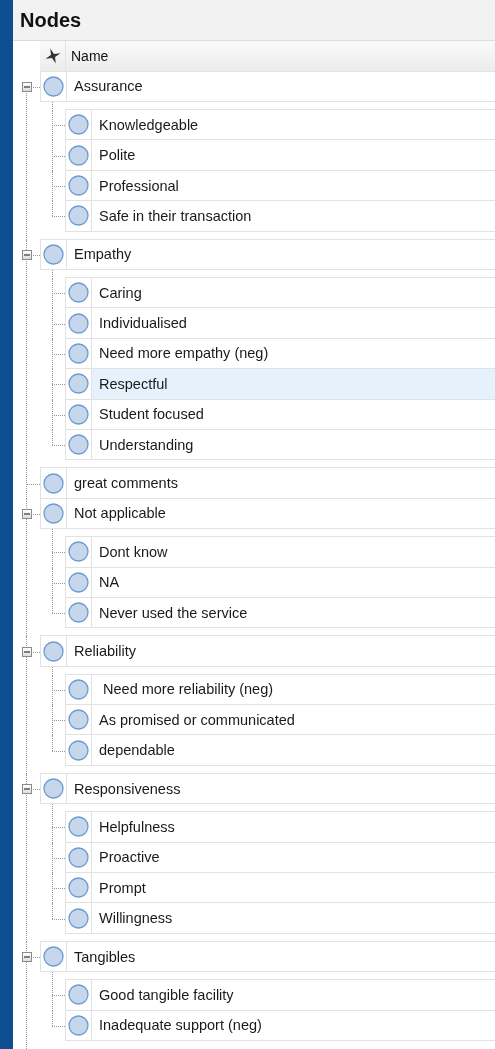 The height and width of the screenshot is (1049, 495). What do you see at coordinates (280, 1025) in the screenshot?
I see `node-row: Inadequate support (neg)` at bounding box center [280, 1025].